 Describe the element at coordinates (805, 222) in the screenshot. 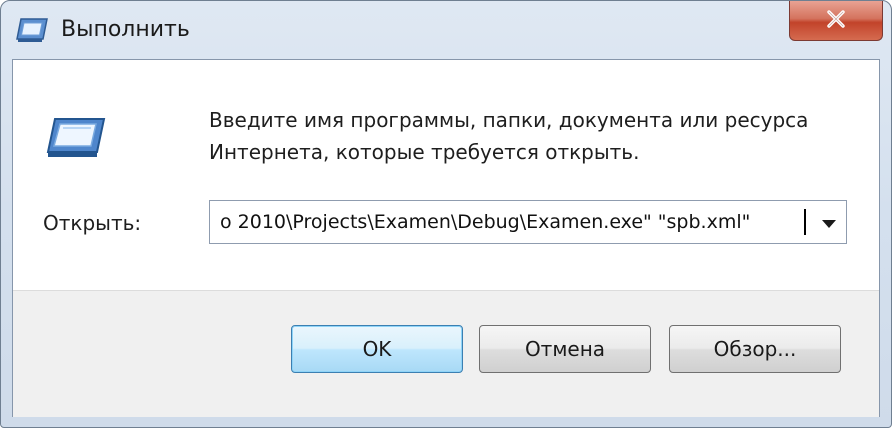

I see `text-caret` at that location.